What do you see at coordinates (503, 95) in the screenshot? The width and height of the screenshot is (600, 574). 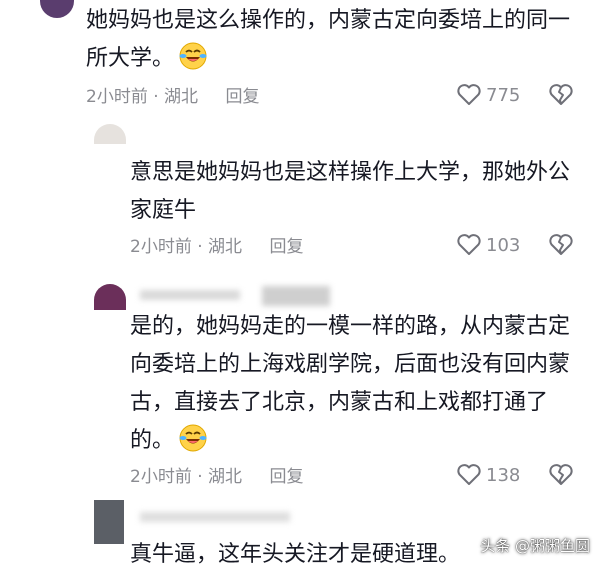 I see `like-count: 775` at bounding box center [503, 95].